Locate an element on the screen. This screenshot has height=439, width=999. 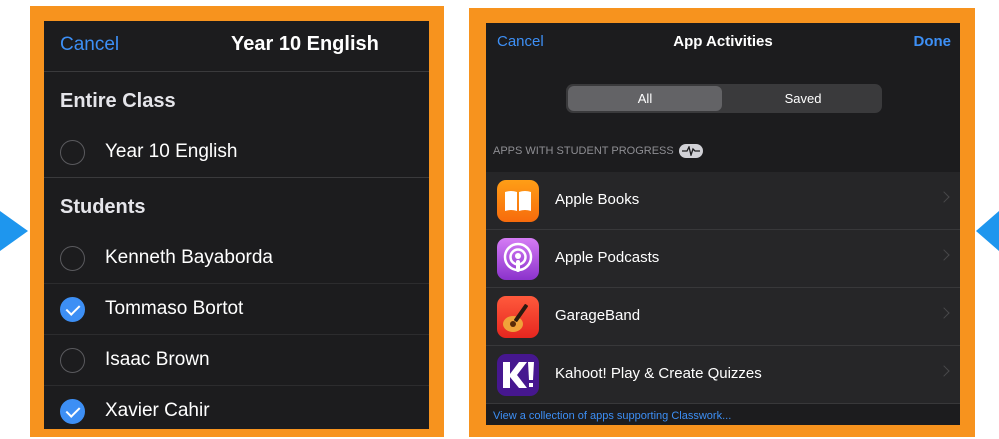
navigation-bar: Cancel Year 10 English is located at coordinates (236, 46).